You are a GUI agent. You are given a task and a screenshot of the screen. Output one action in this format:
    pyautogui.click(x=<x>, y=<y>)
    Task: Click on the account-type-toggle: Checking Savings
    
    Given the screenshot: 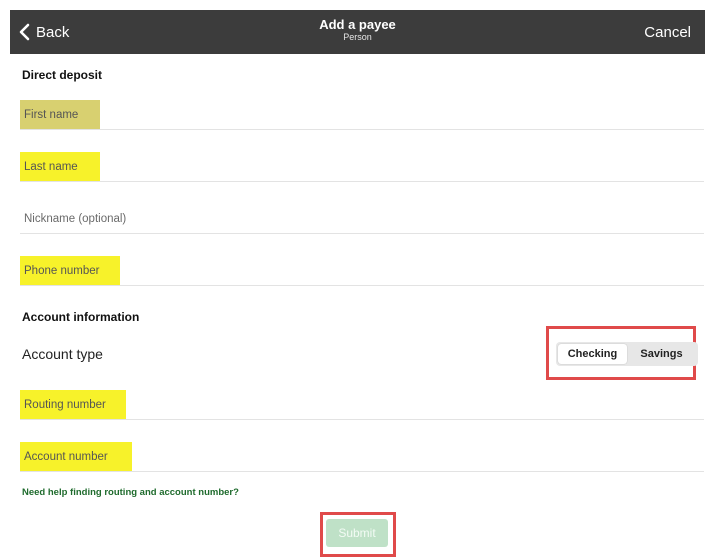 What is the action you would take?
    pyautogui.click(x=627, y=354)
    